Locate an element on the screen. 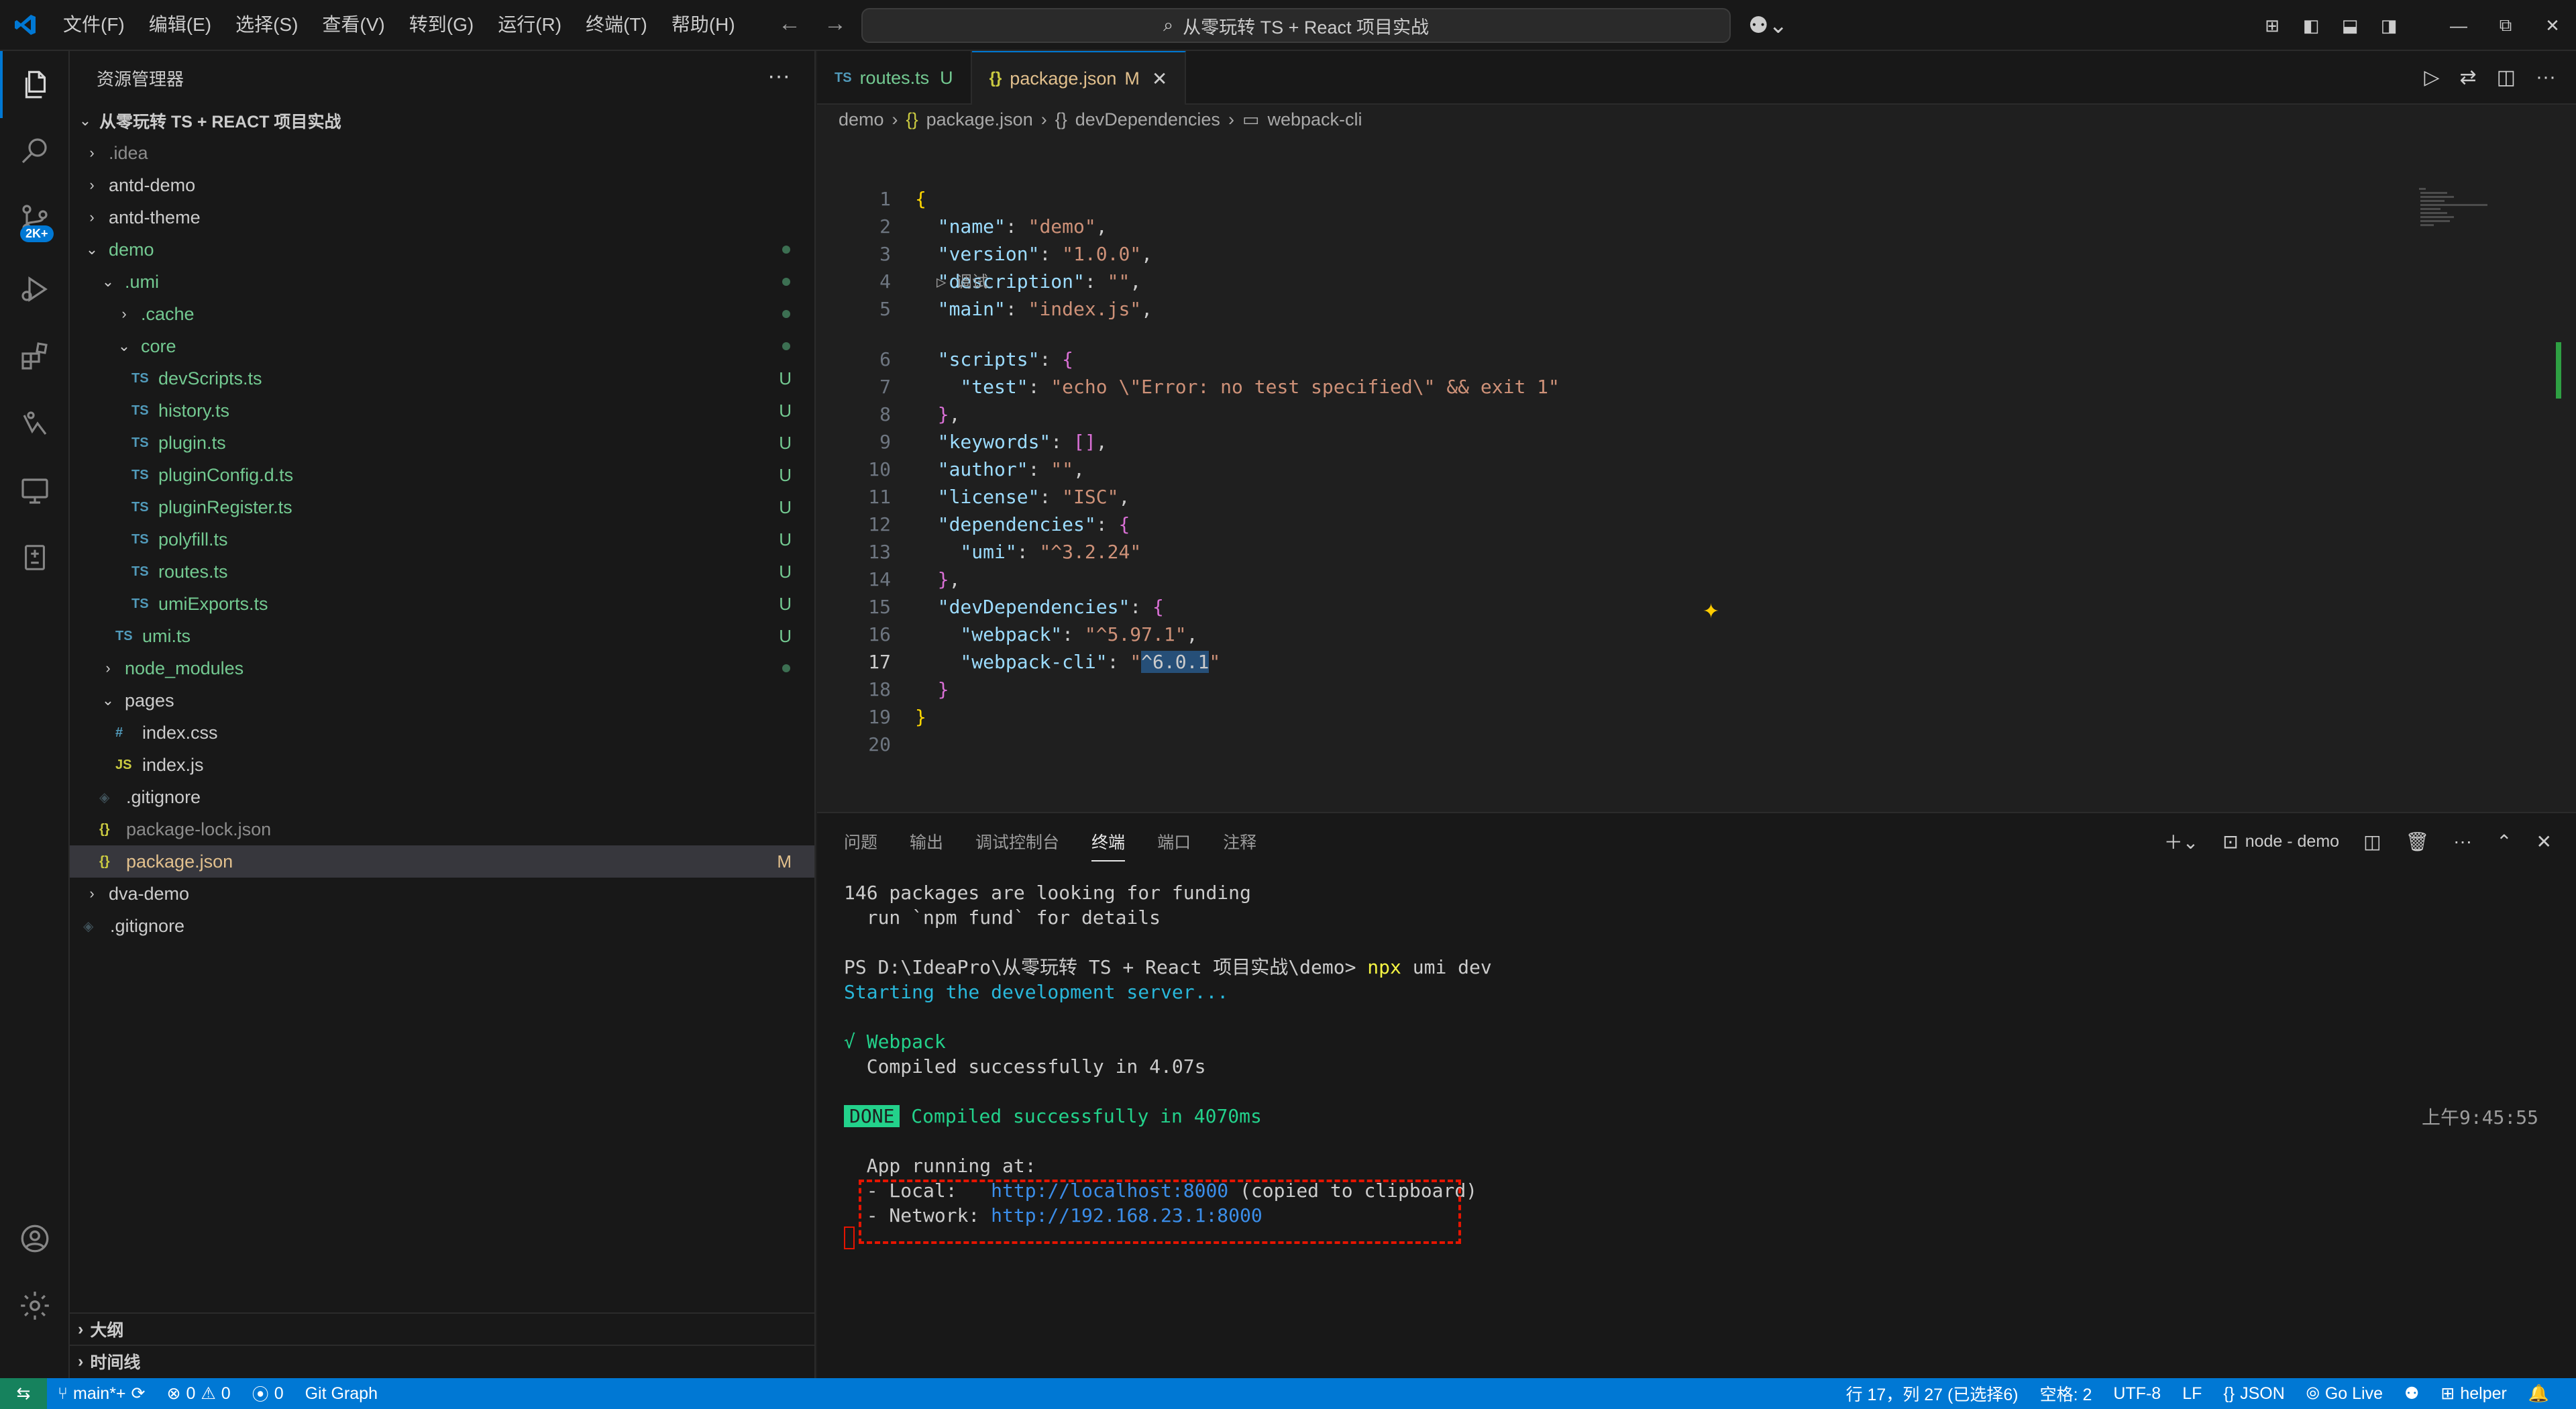  timeline-section: › 时间线 is located at coordinates (442, 1361).